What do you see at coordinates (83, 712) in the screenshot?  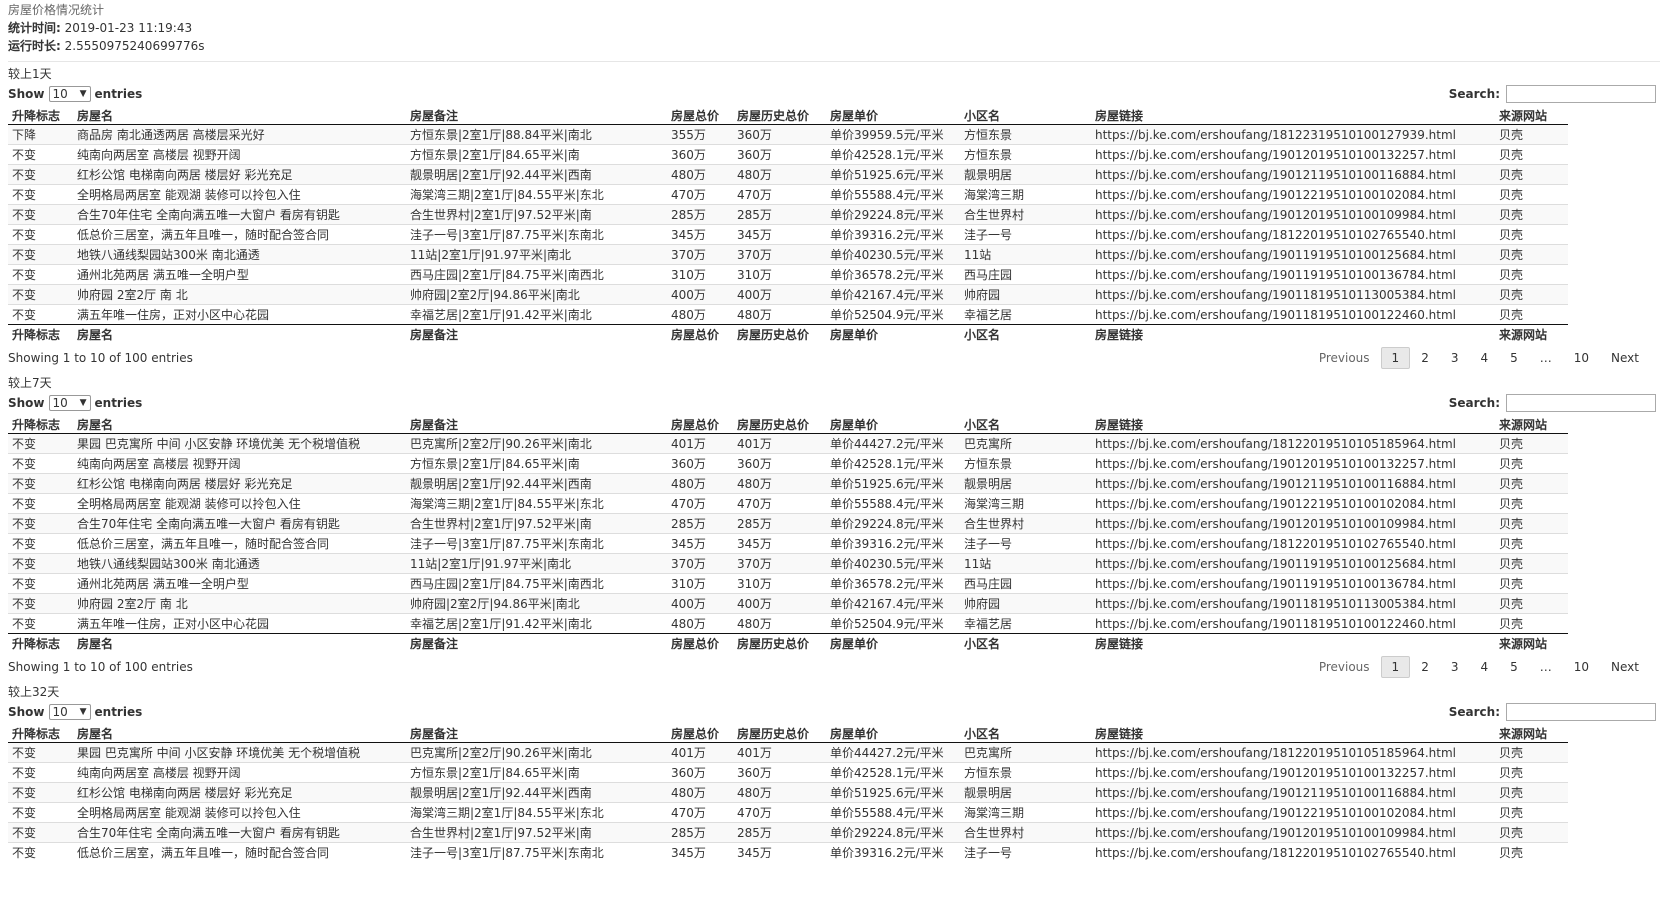 I see `chevron-down-icon: ▼` at bounding box center [83, 712].